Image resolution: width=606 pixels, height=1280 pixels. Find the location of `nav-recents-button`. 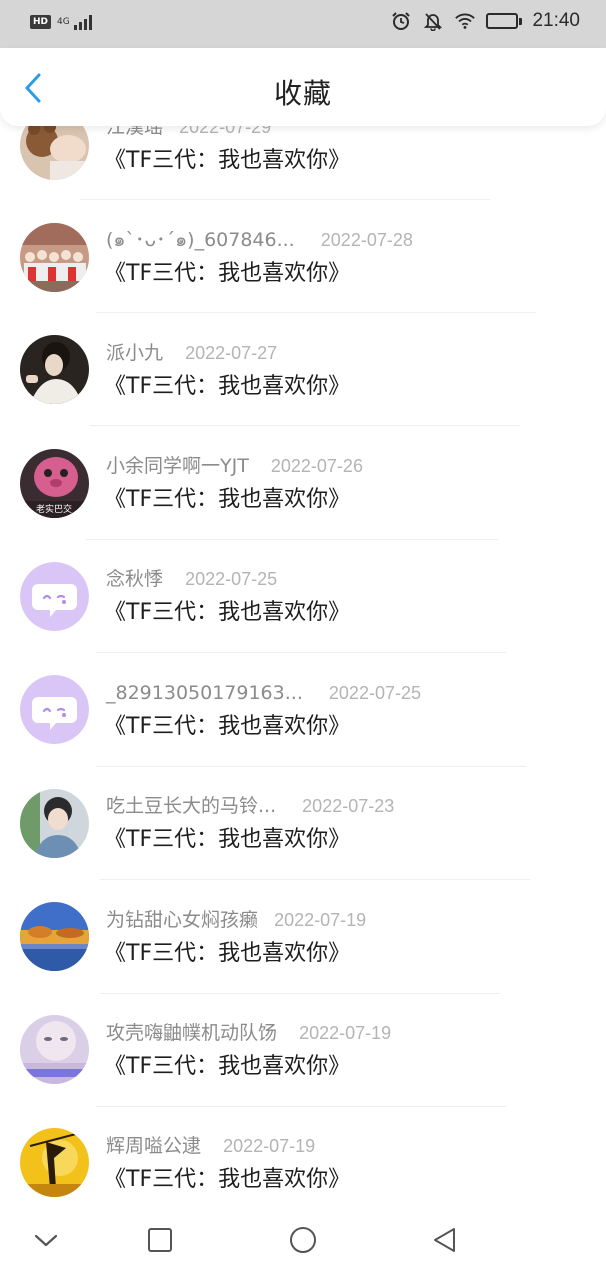

nav-recents-button is located at coordinates (160, 1240).